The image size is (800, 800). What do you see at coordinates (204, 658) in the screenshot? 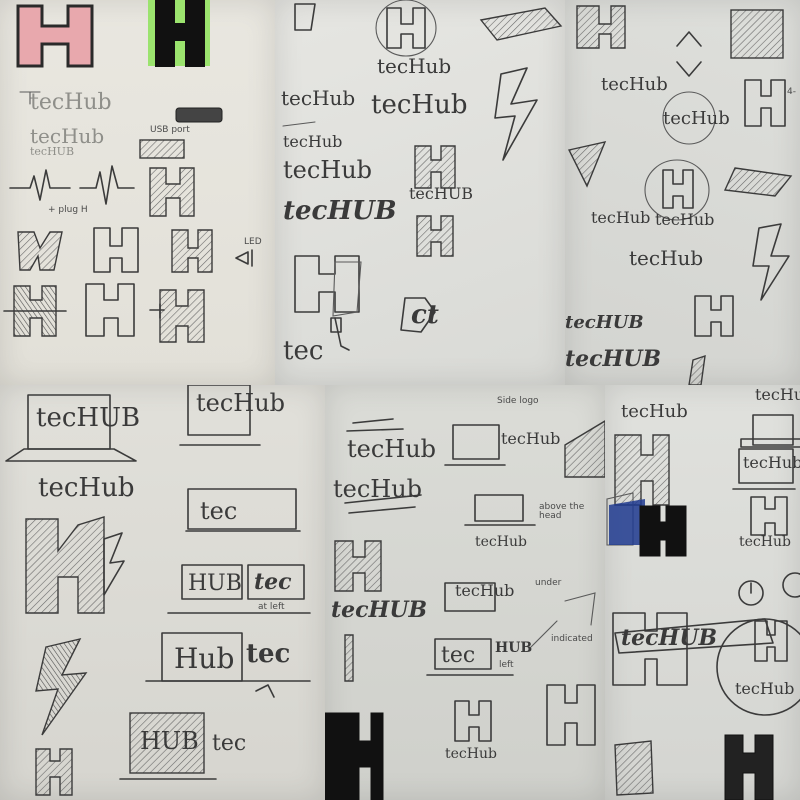
I see `wordmark-part: Hub` at bounding box center [204, 658].